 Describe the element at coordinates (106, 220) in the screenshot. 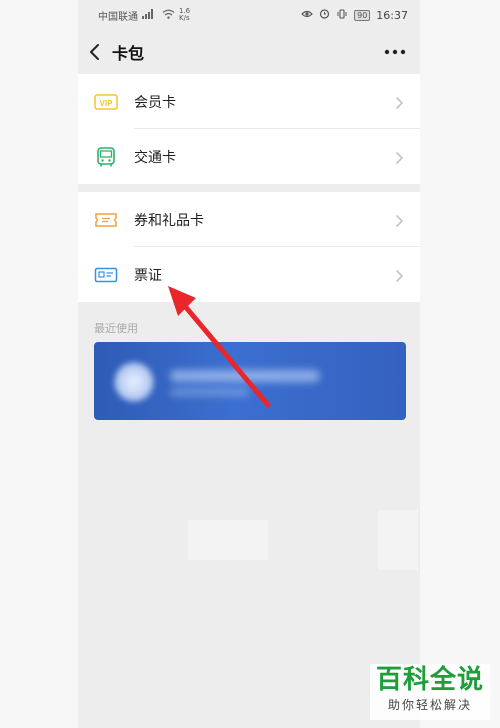

I see `coupon-icon` at that location.